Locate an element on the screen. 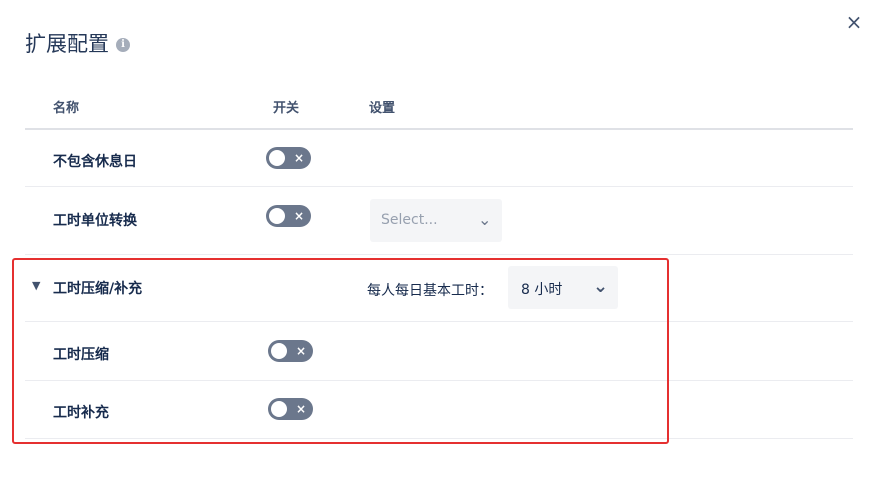 Image resolution: width=875 pixels, height=481 pixels. dialog-title: 扩展配置 i is located at coordinates (77, 43).